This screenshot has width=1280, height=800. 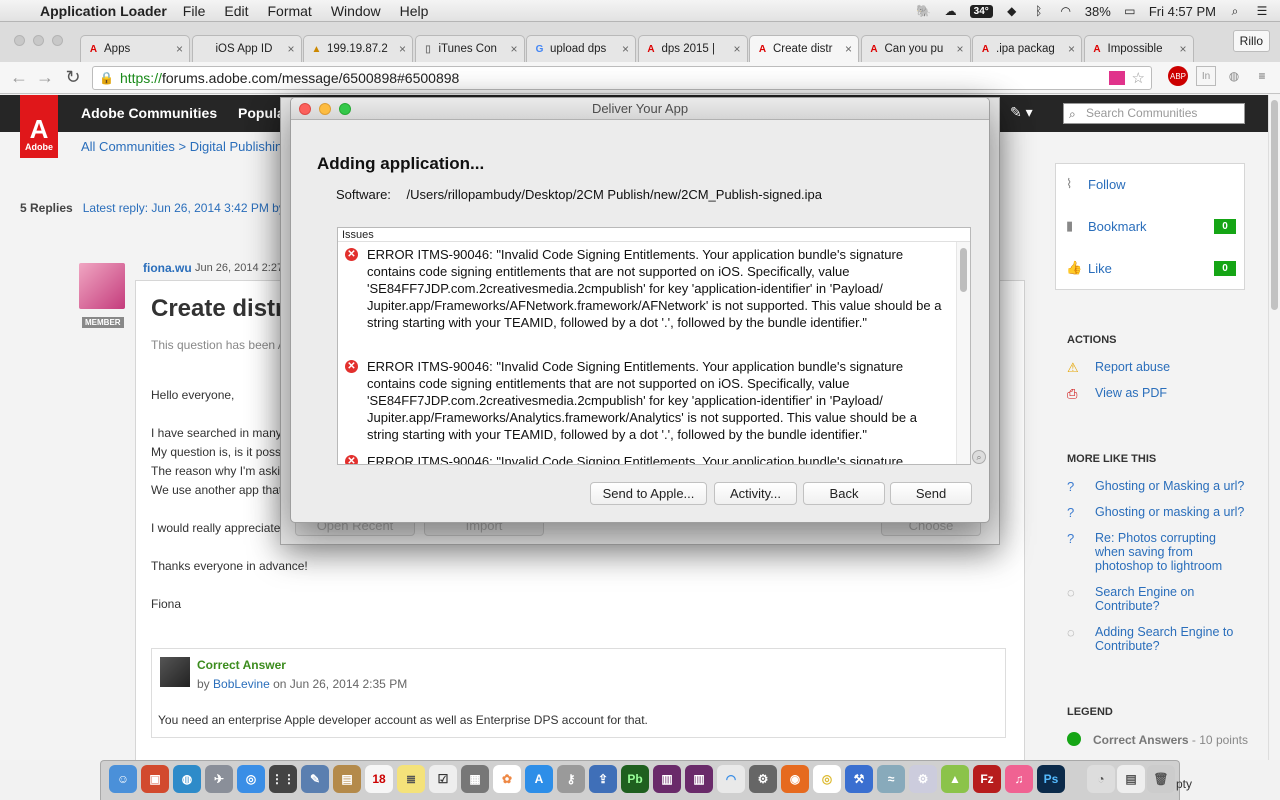 I want to click on author-avatar, so click(x=102, y=286).